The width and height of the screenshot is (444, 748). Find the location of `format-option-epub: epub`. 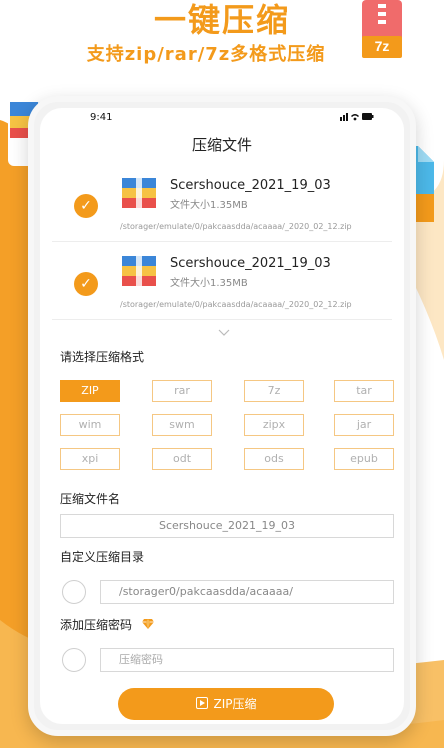

format-option-epub: epub is located at coordinates (364, 459).